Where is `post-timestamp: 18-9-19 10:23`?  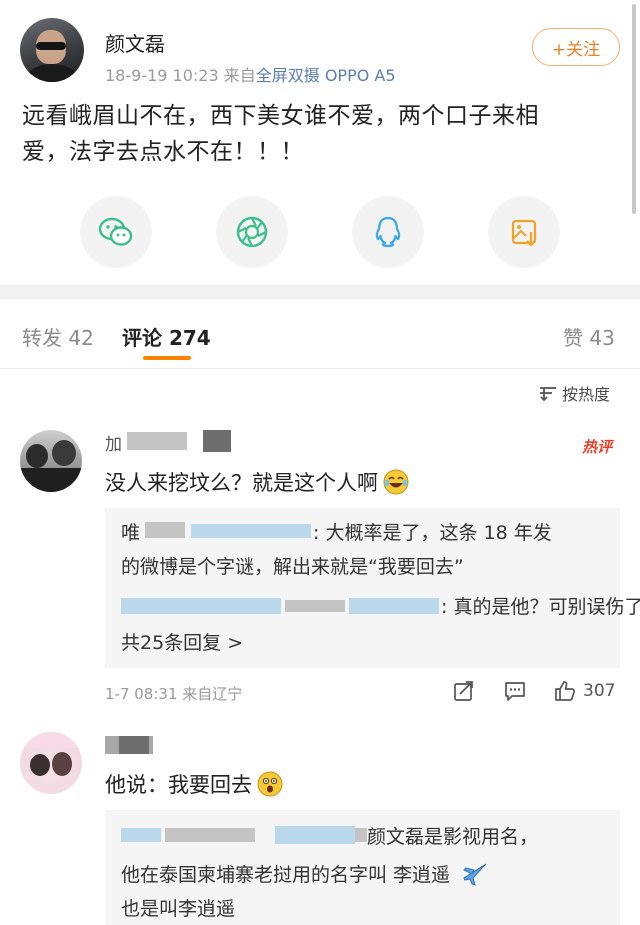 post-timestamp: 18-9-19 10:23 is located at coordinates (162, 75).